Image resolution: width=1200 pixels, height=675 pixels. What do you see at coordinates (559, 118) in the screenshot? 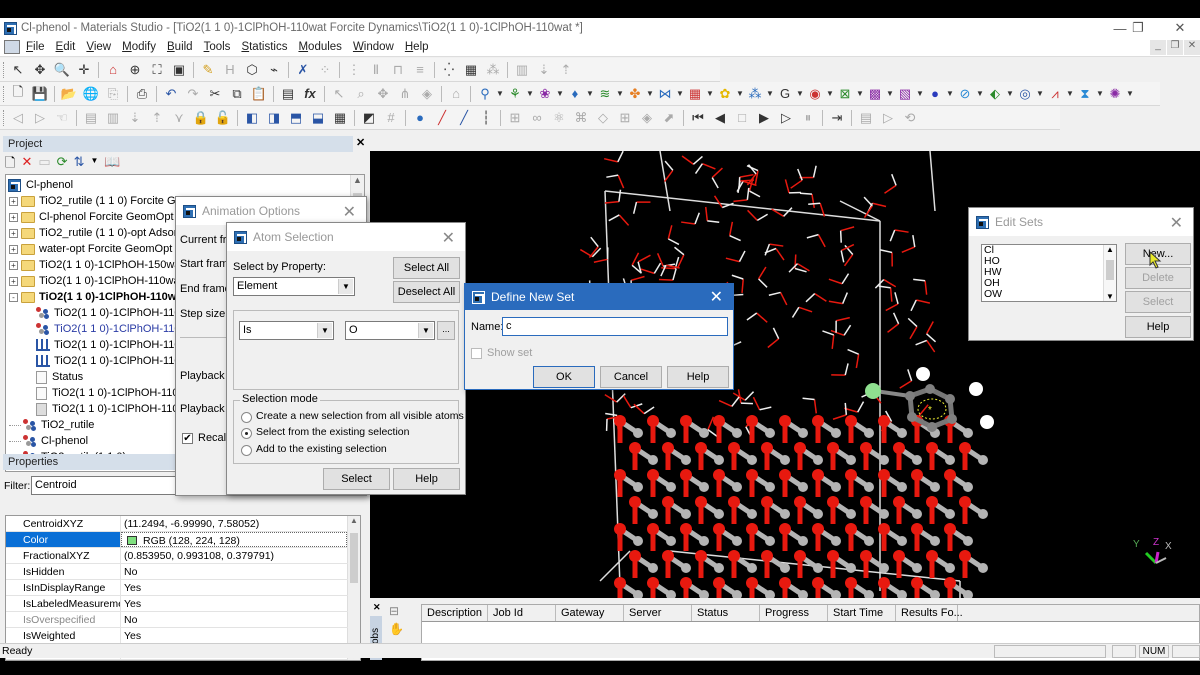
I see `fragment-icon: ⚛` at bounding box center [559, 118].